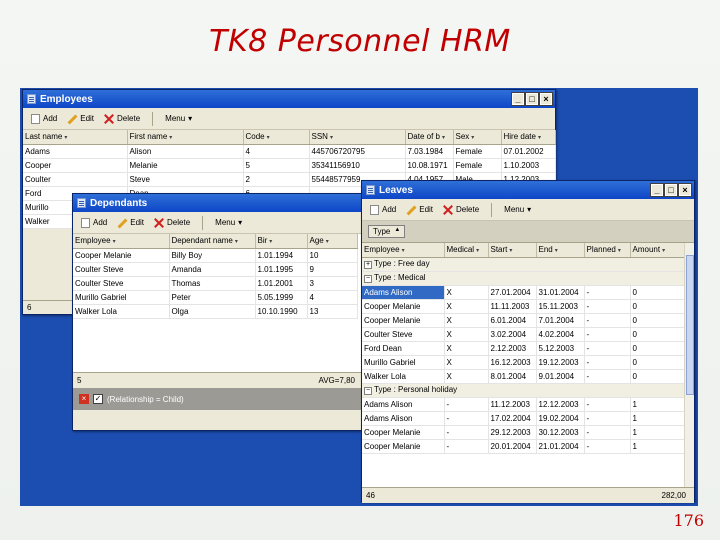 This screenshot has width=720, height=540. Describe the element at coordinates (523, 334) in the screenshot. I see `table-row: Coulter Steve X 3.02.2004 4.02.2004-0` at that location.